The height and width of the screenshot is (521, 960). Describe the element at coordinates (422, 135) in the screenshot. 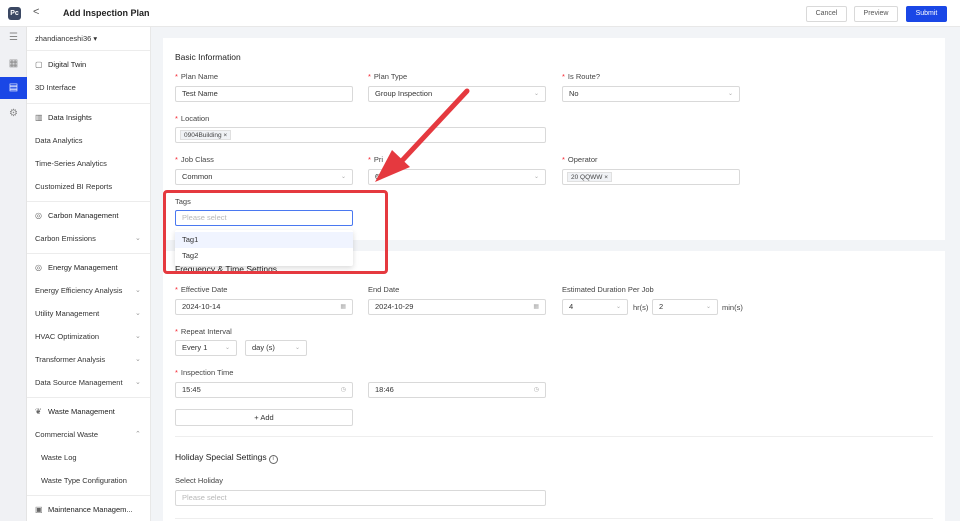

I see `annotation-arrow` at that location.